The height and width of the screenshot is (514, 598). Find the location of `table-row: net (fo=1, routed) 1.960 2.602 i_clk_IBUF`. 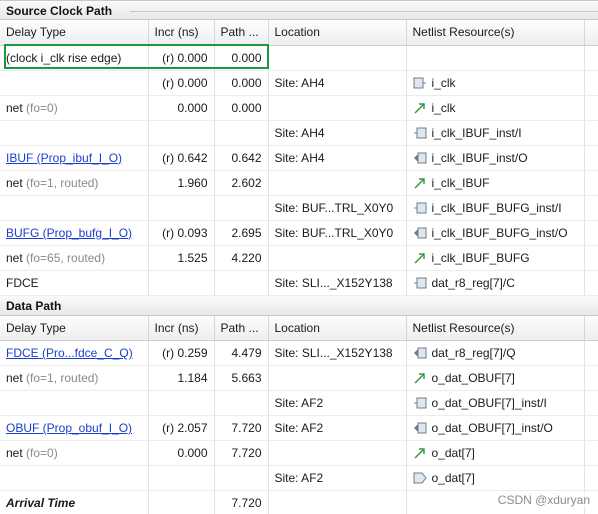

table-row: net (fo=1, routed) 1.960 2.602 i_clk_IBUF is located at coordinates (299, 183).